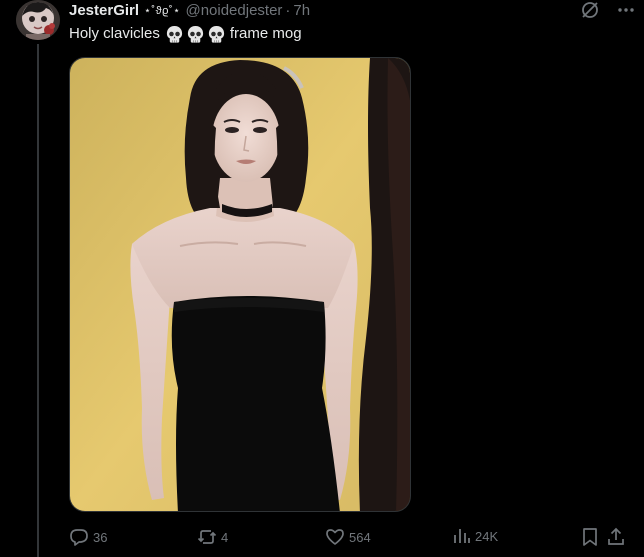  What do you see at coordinates (335, 537) in the screenshot?
I see `like-icon` at bounding box center [335, 537].